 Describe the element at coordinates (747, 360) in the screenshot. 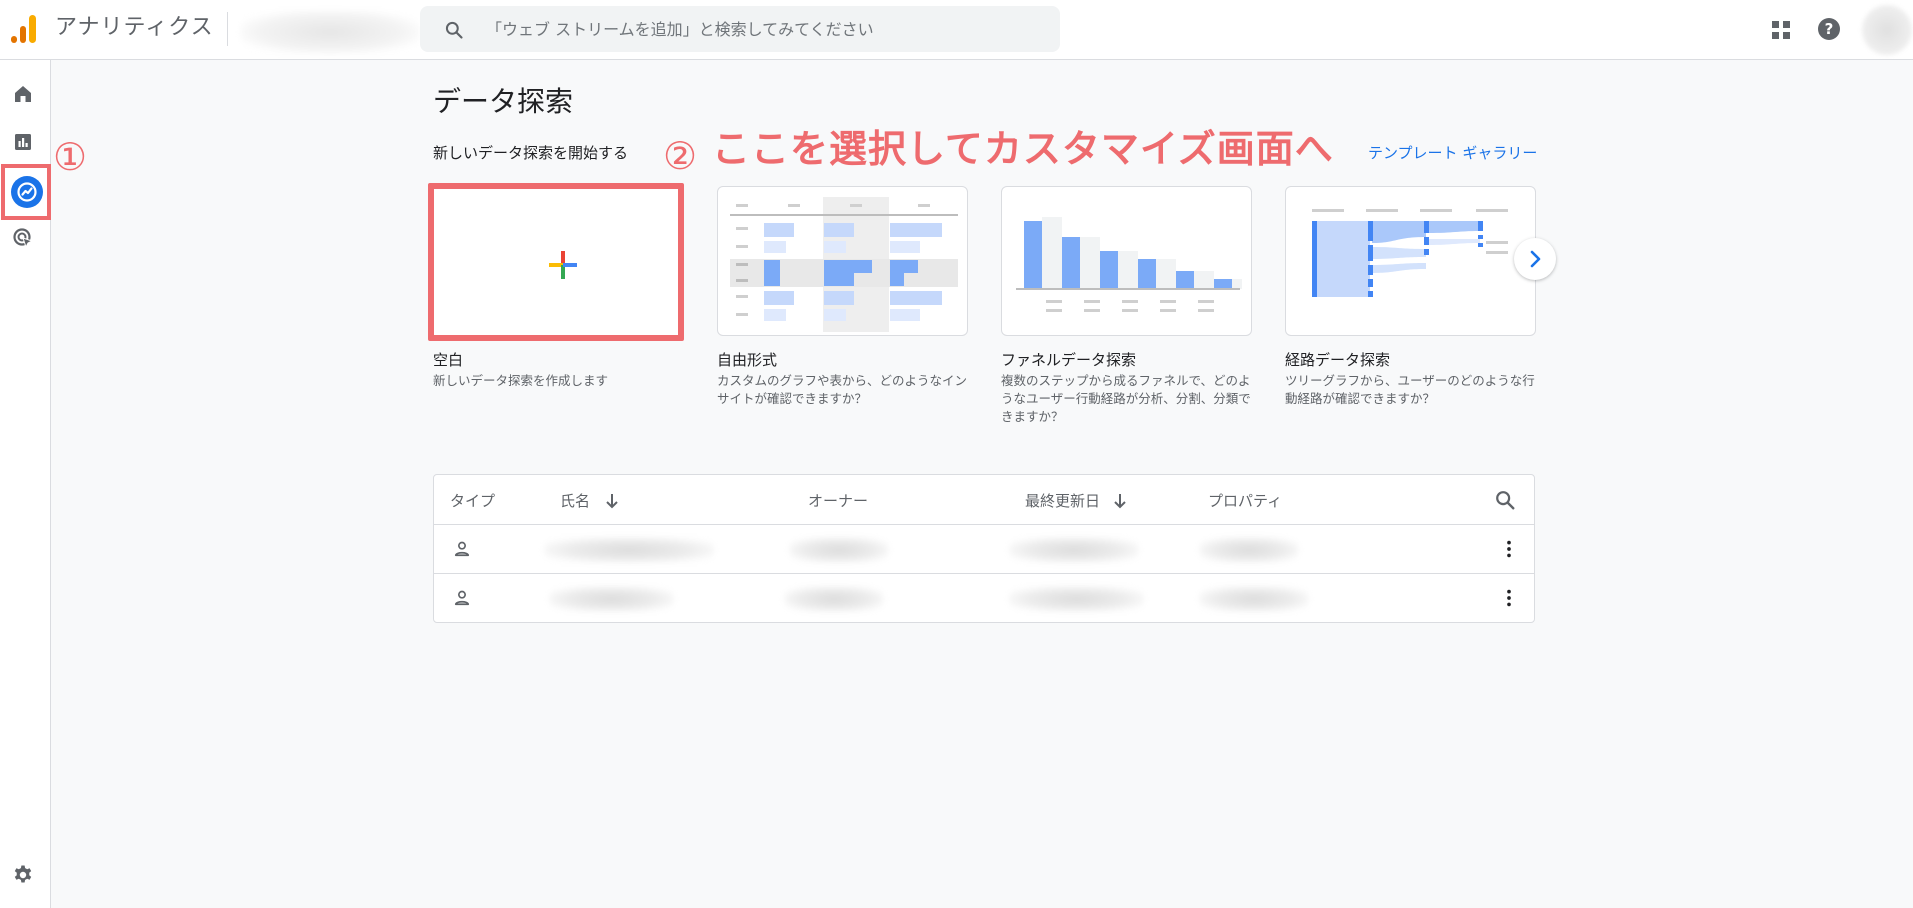

I see `card-title-freeform: 自由形式` at that location.